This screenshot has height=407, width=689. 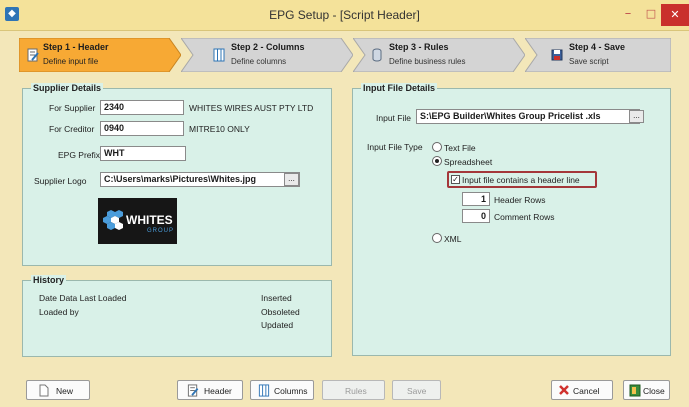 I want to click on logo-subtext: GROUP, so click(x=161, y=231).